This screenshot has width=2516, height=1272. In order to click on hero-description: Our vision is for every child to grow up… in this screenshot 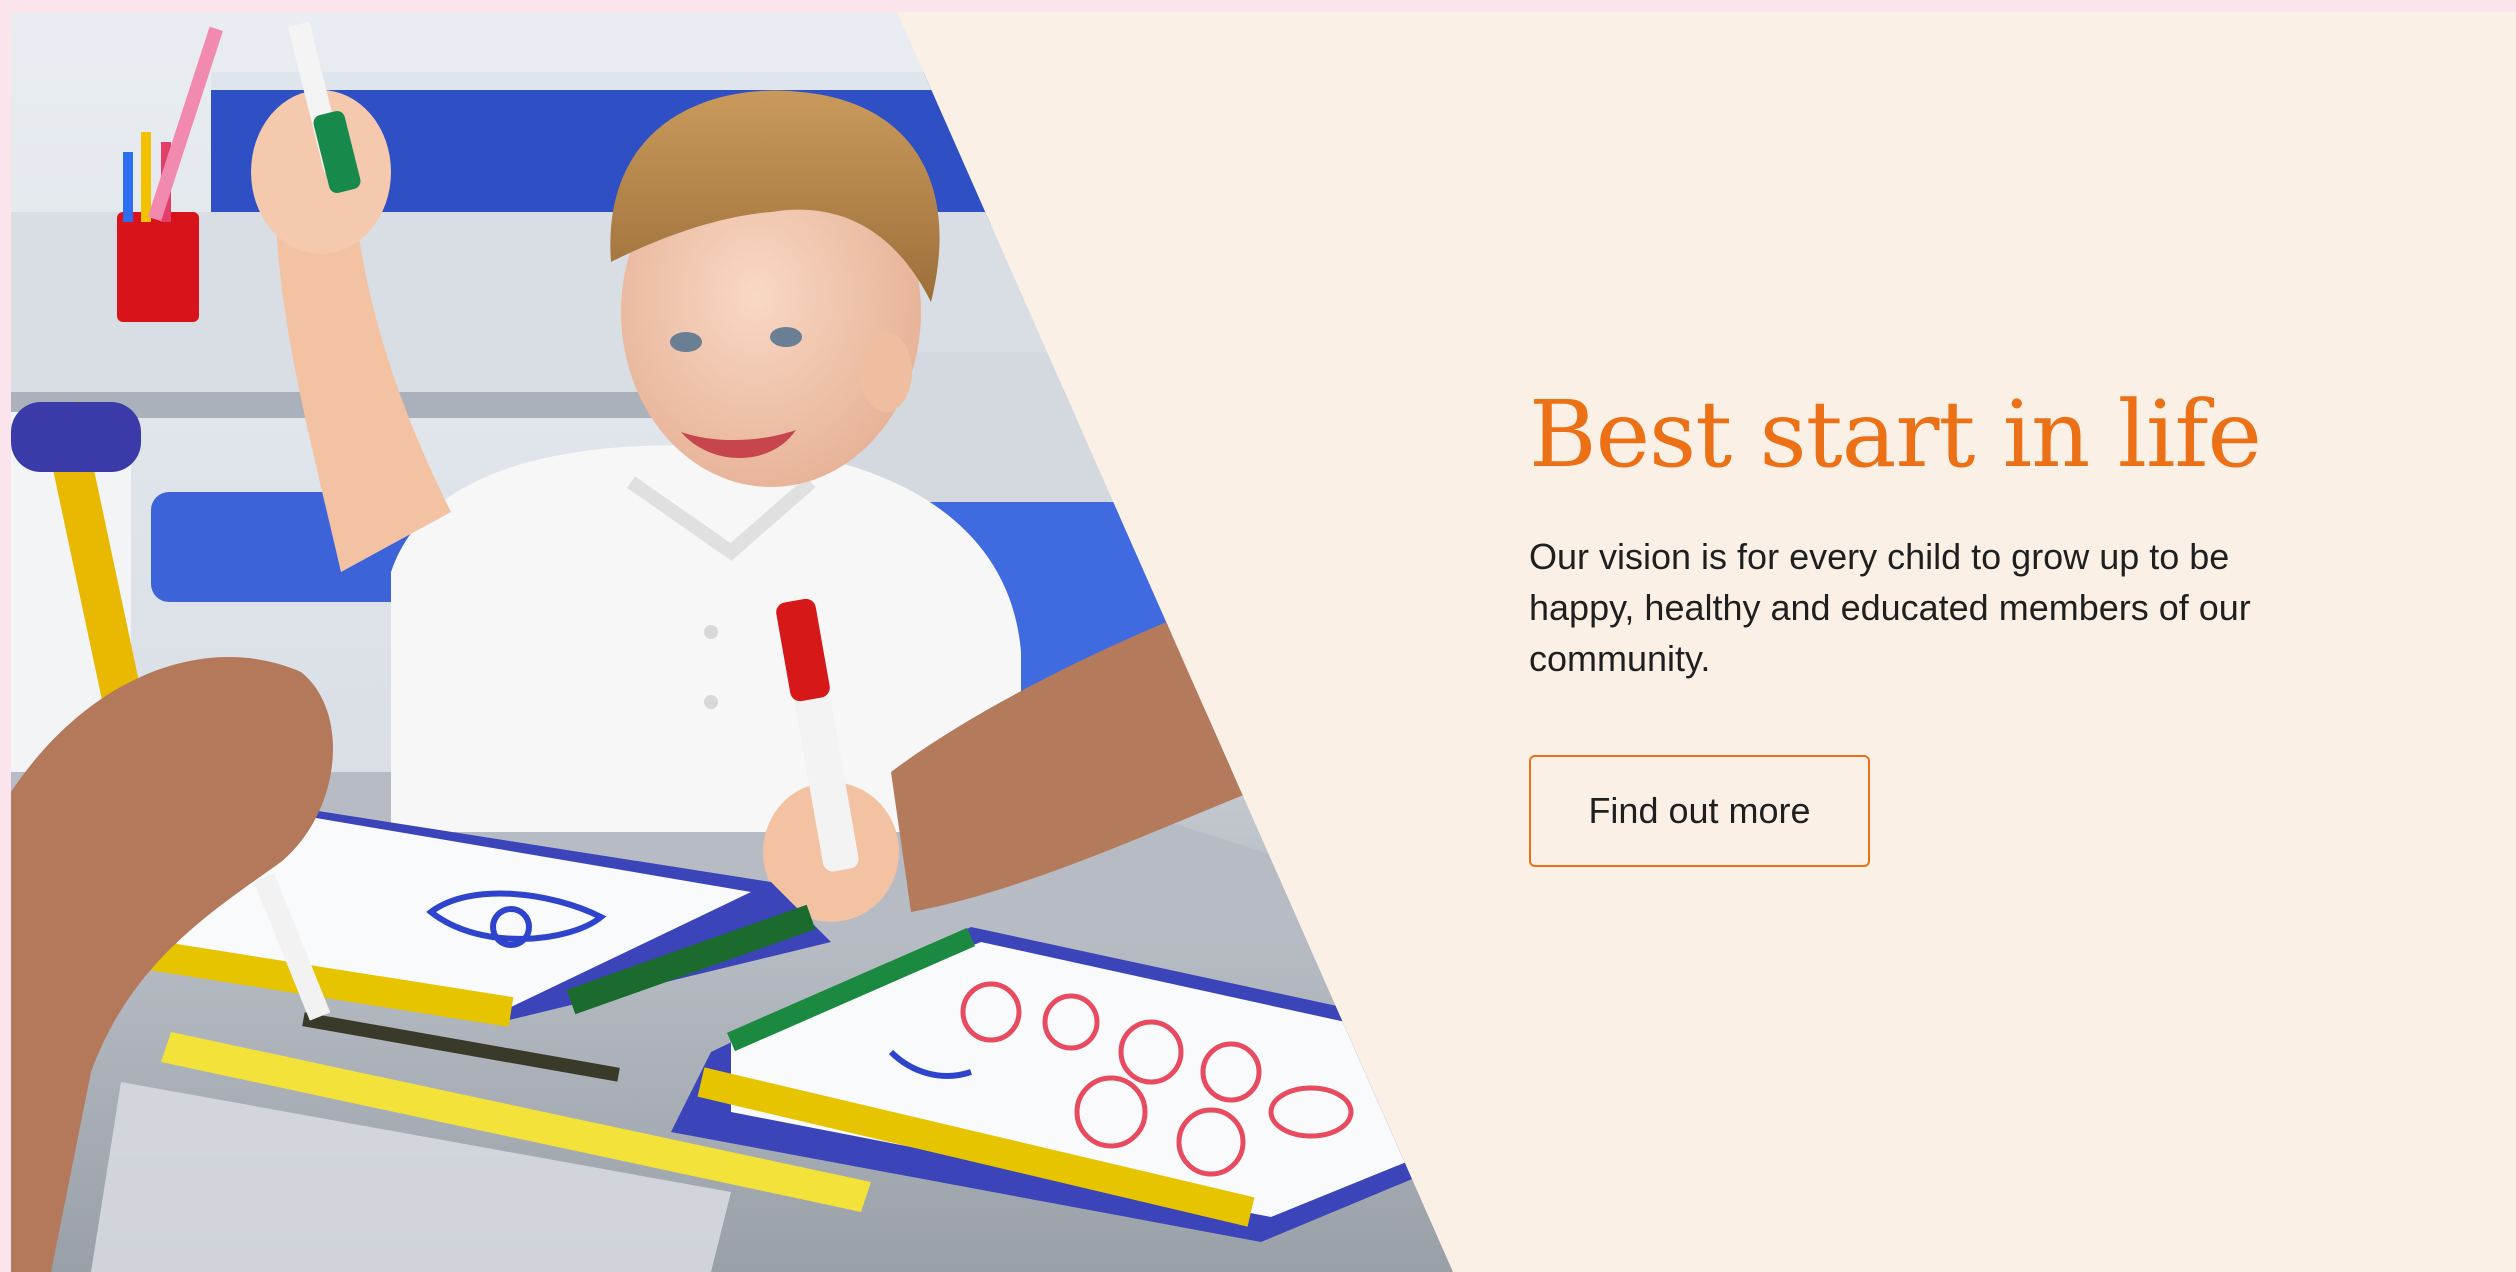, I will do `click(1890, 608)`.